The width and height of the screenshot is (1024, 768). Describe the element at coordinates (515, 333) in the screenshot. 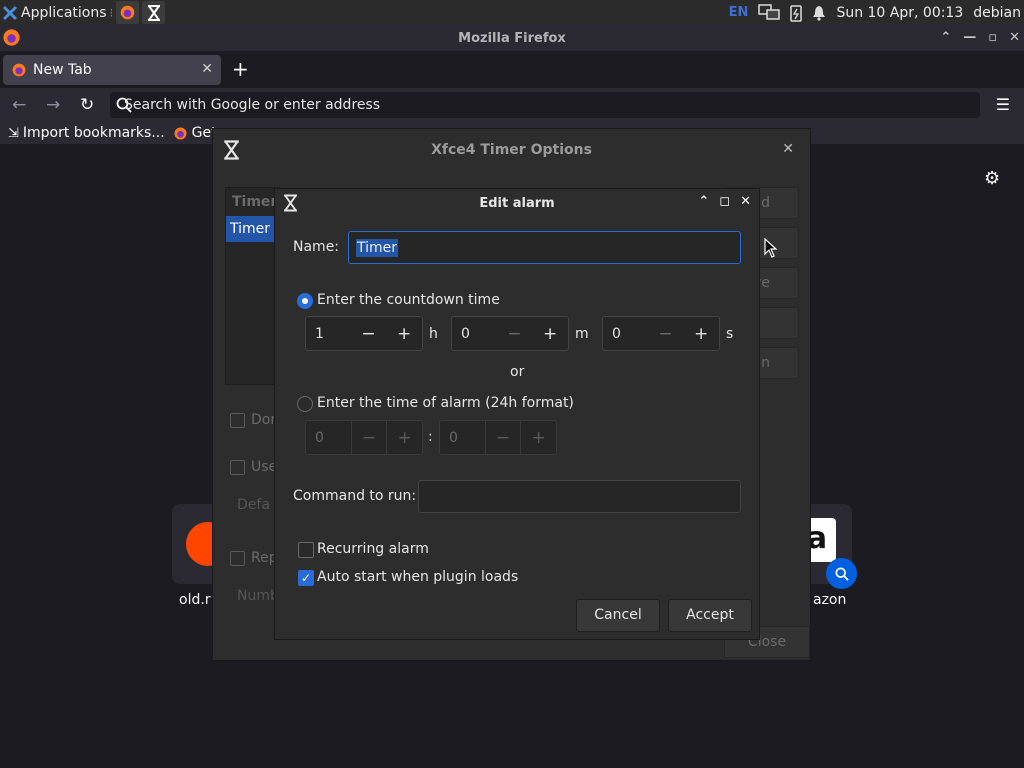

I see `minutes-decrement-button: −` at that location.